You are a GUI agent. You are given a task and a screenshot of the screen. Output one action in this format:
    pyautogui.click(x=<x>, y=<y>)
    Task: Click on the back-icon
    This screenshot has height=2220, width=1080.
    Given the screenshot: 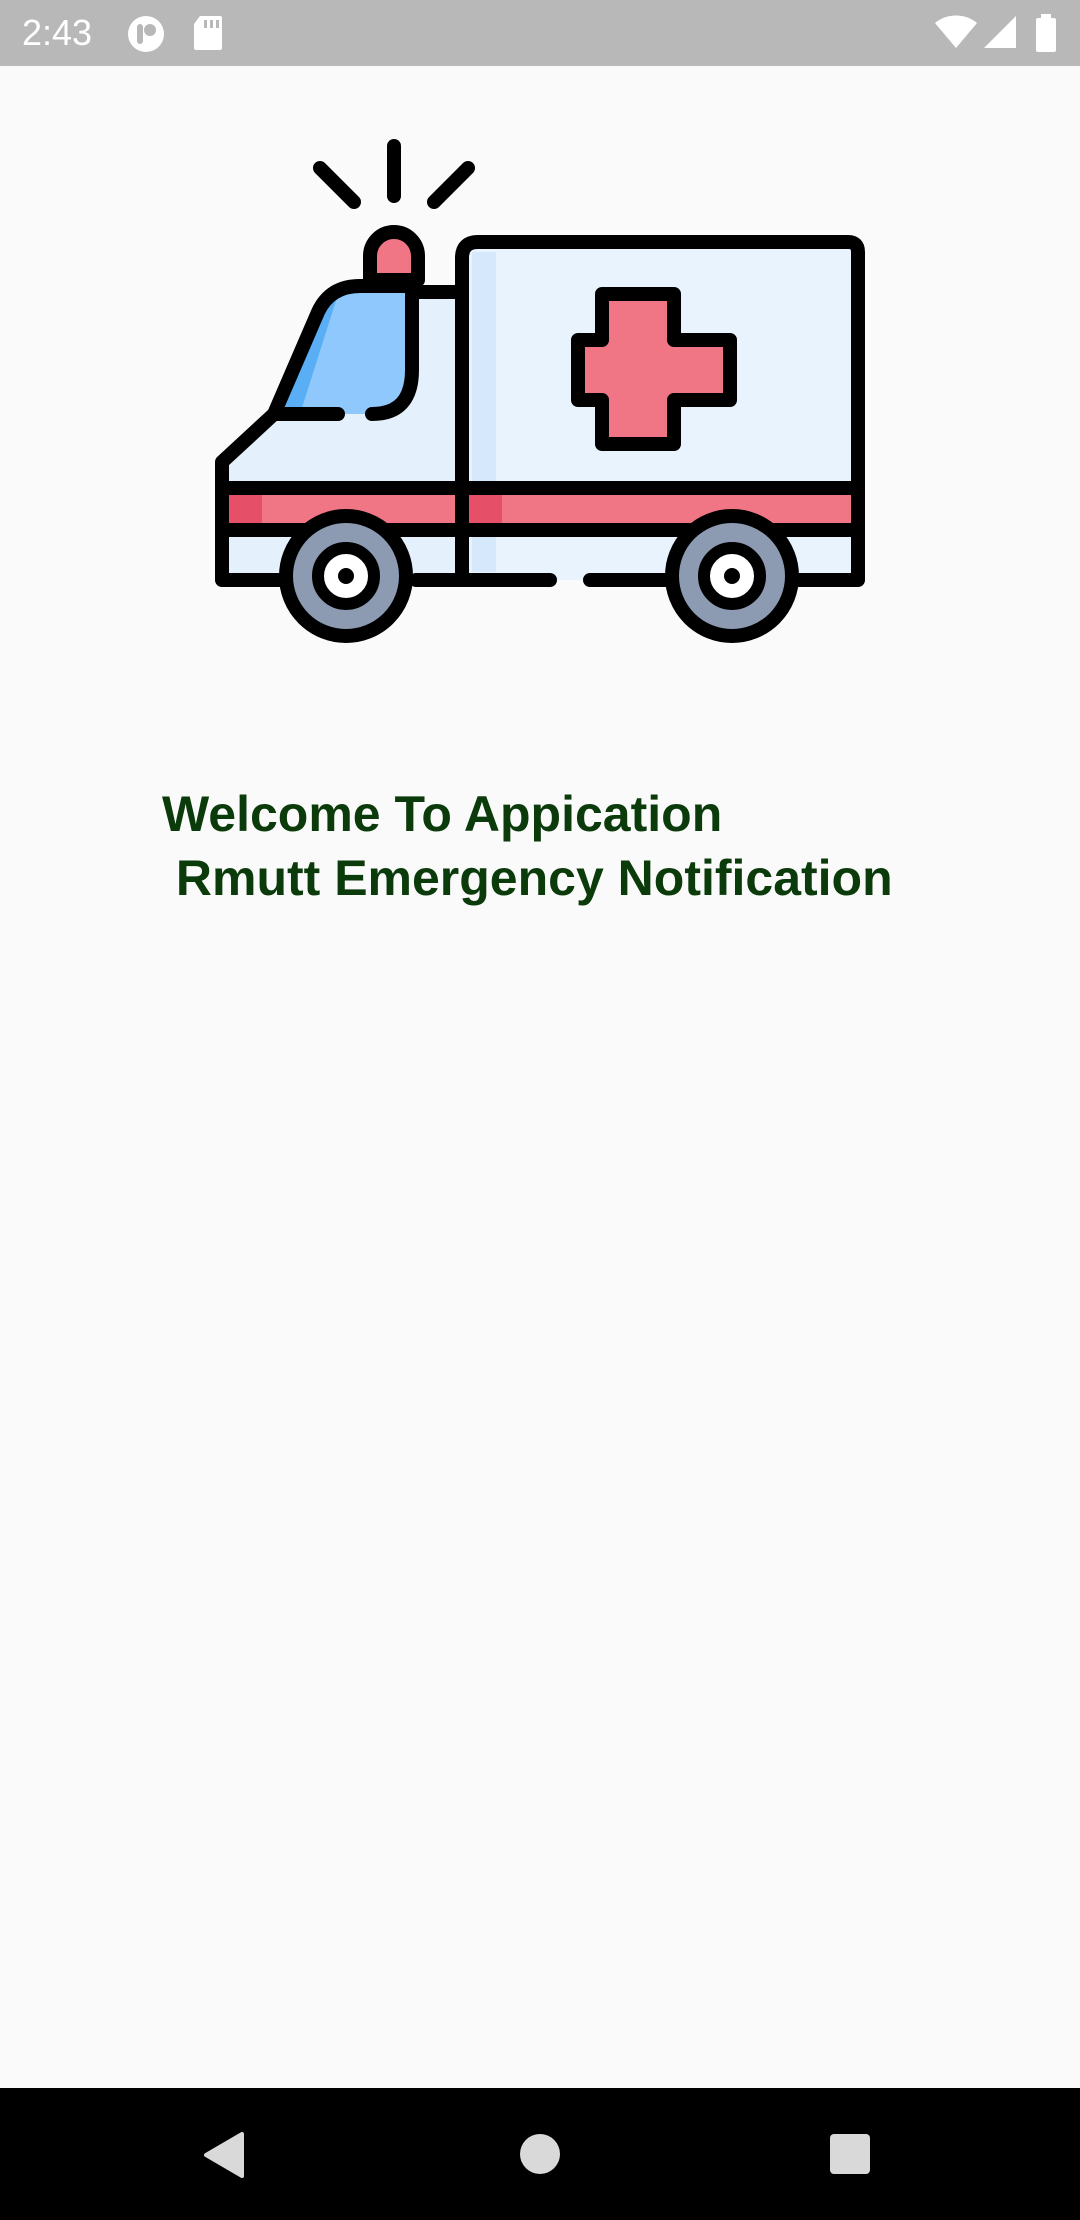 What is the action you would take?
    pyautogui.click(x=224, y=2155)
    